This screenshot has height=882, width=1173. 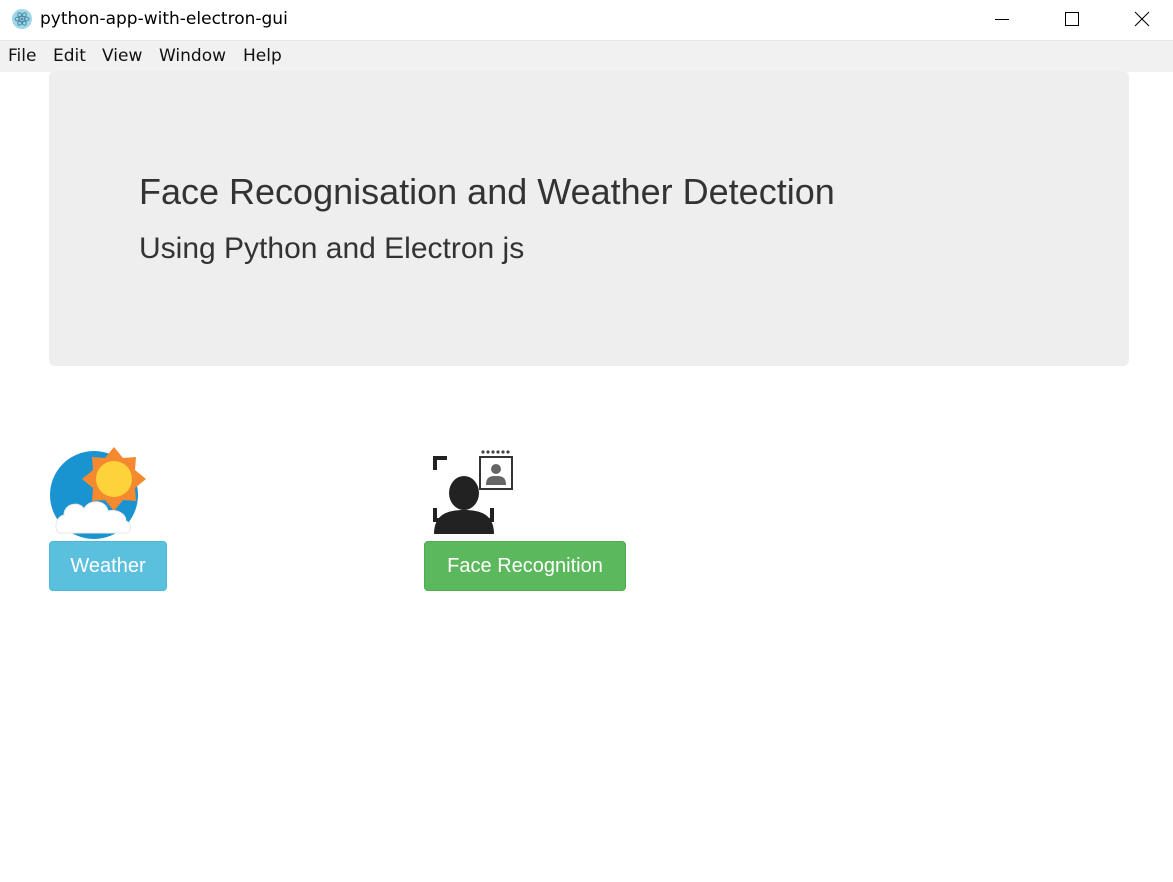 What do you see at coordinates (69, 56) in the screenshot?
I see `menu-edit: Edit` at bounding box center [69, 56].